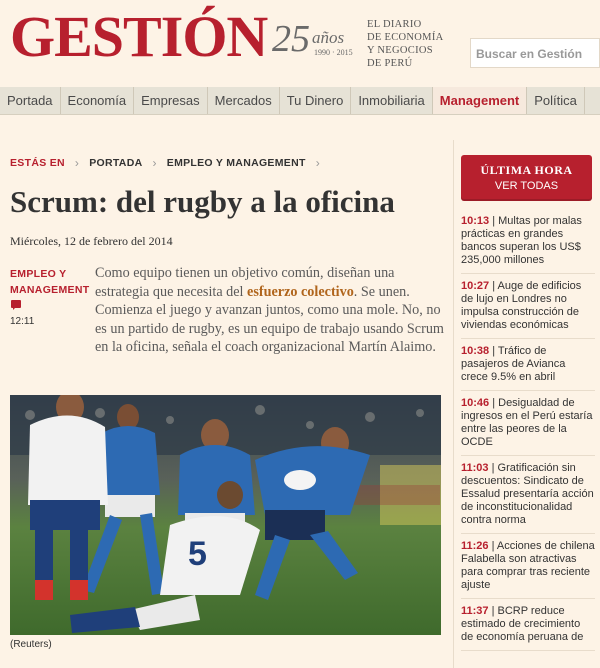  What do you see at coordinates (139, 37) in the screenshot?
I see `site-logo: GESTIÓN` at bounding box center [139, 37].